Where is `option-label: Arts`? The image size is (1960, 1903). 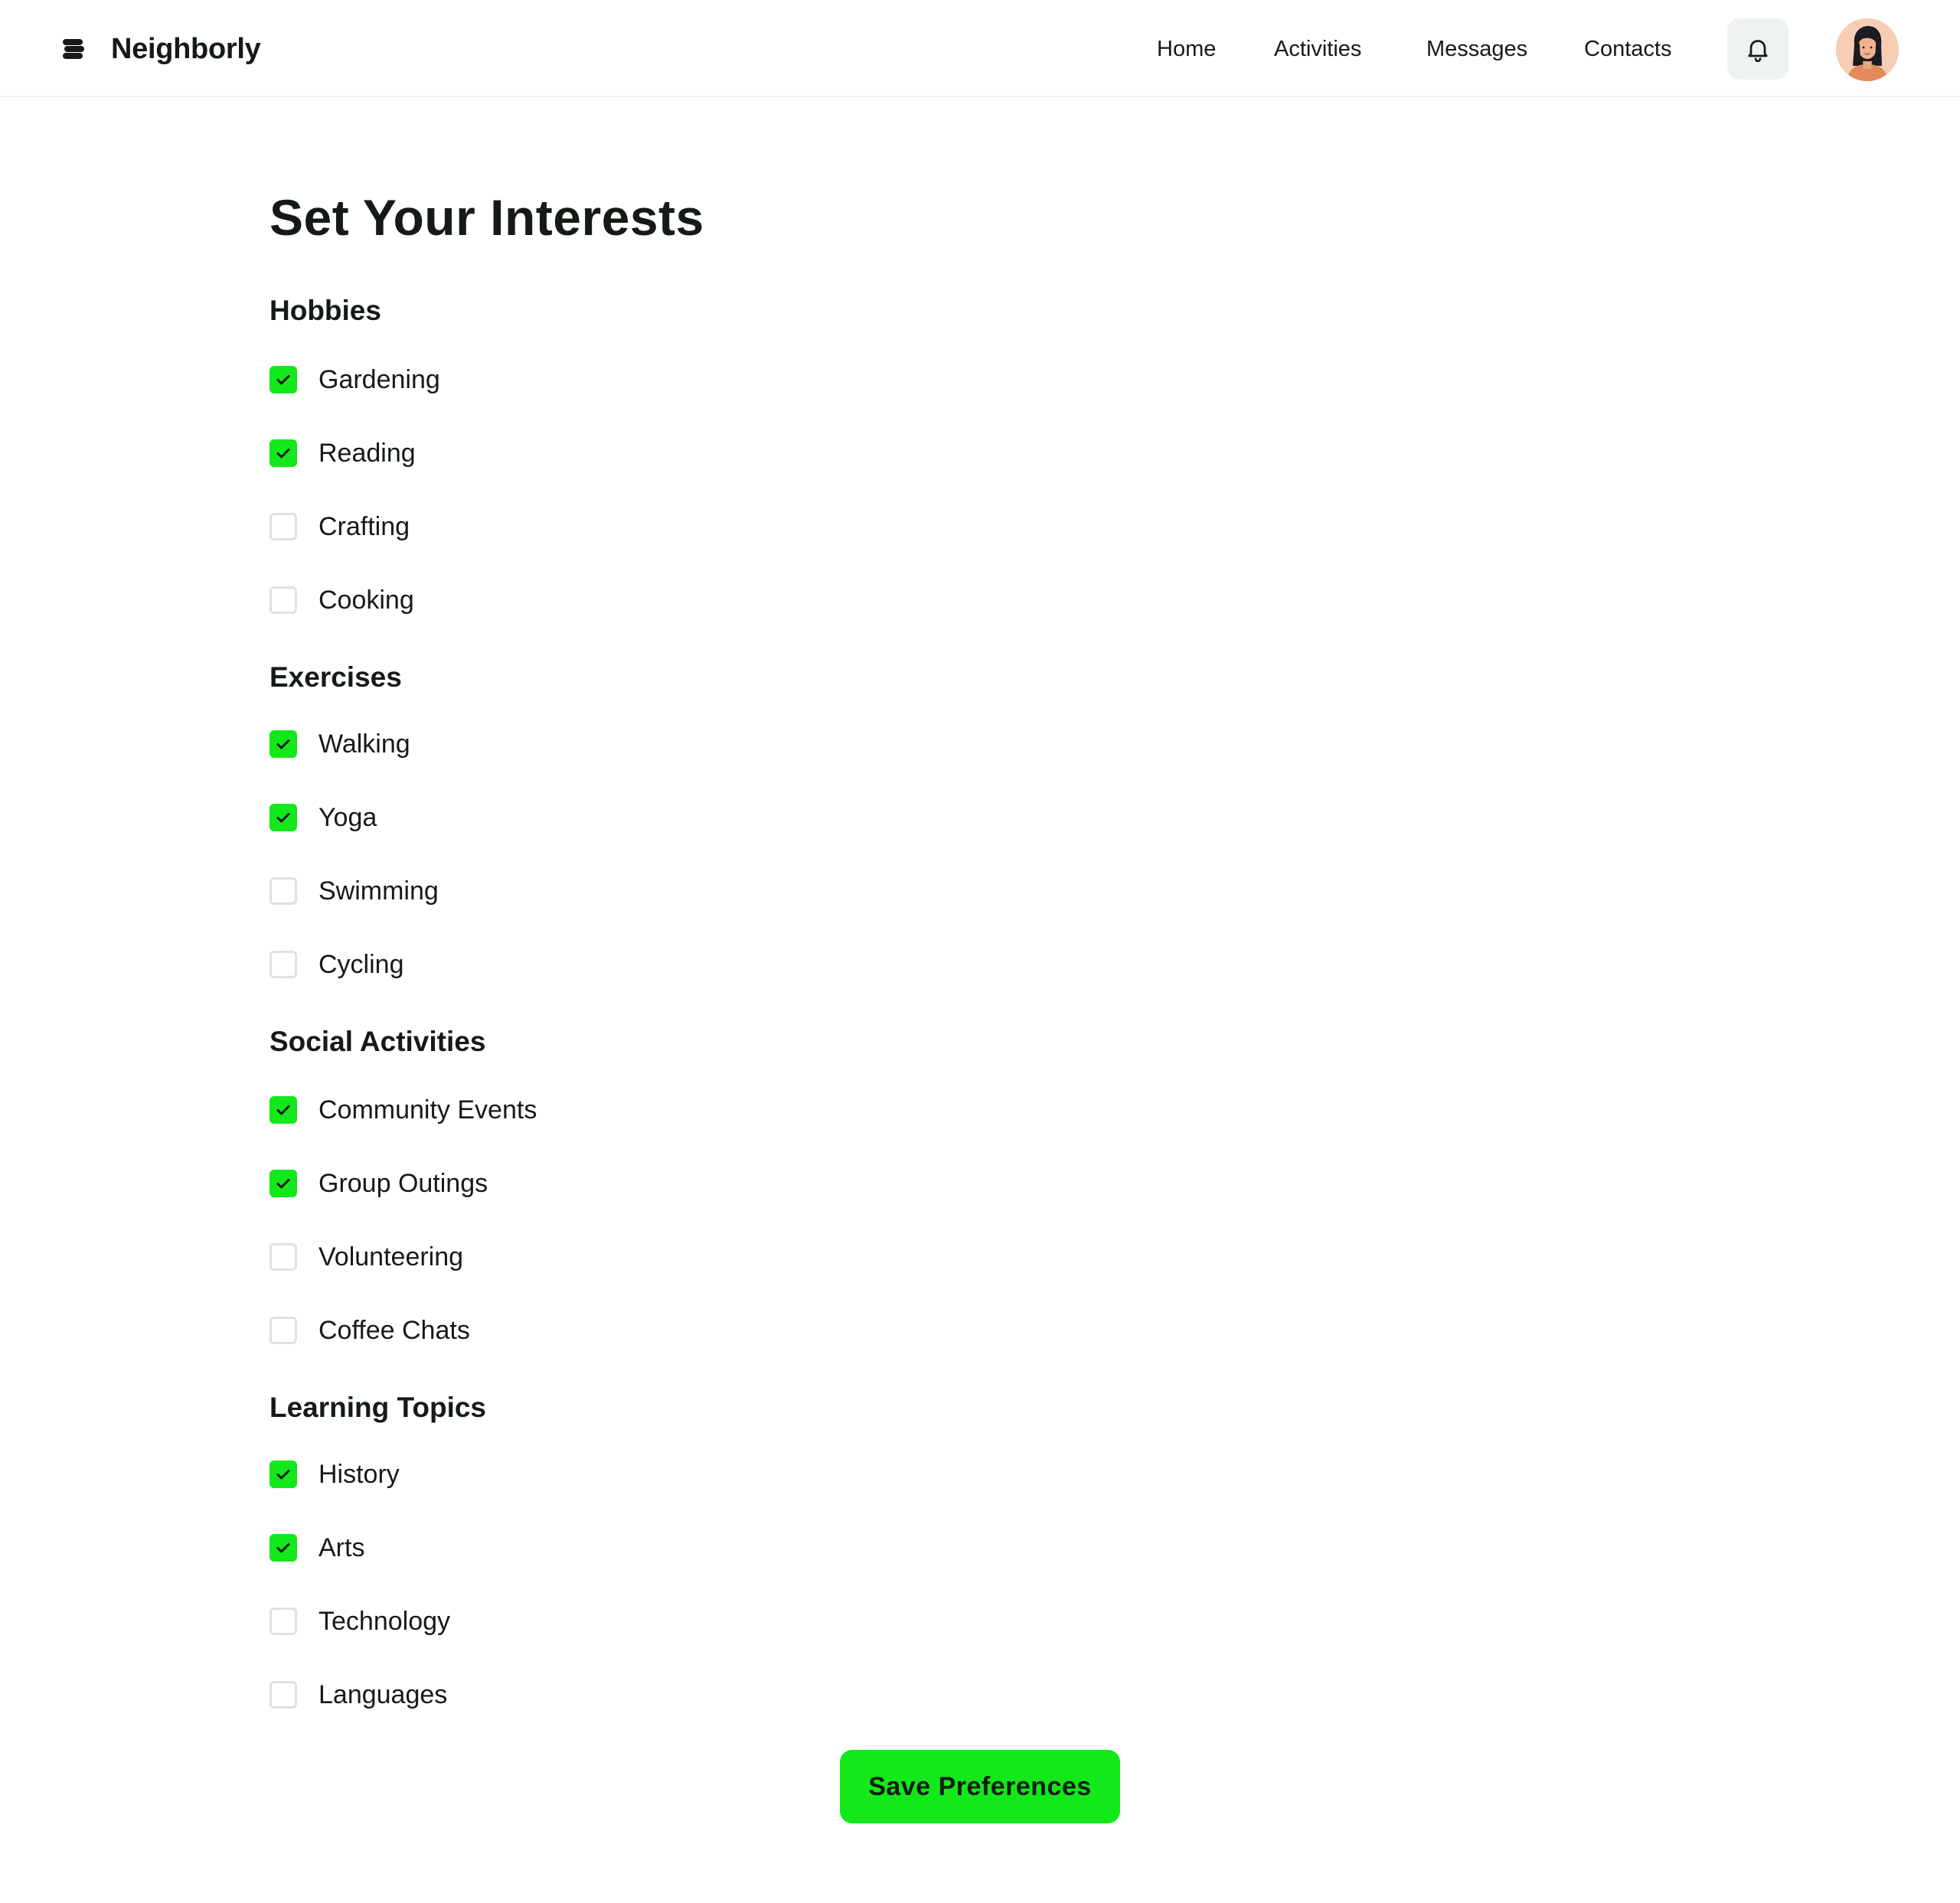
option-label: Arts is located at coordinates (341, 1547).